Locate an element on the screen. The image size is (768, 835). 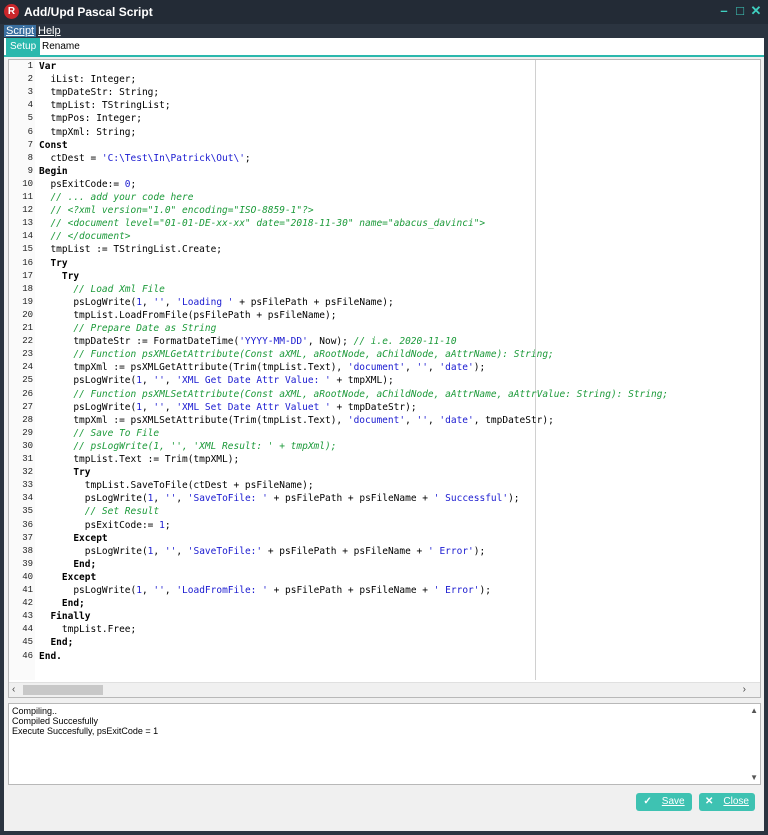
maximize-icon: □ is located at coordinates (740, 11).